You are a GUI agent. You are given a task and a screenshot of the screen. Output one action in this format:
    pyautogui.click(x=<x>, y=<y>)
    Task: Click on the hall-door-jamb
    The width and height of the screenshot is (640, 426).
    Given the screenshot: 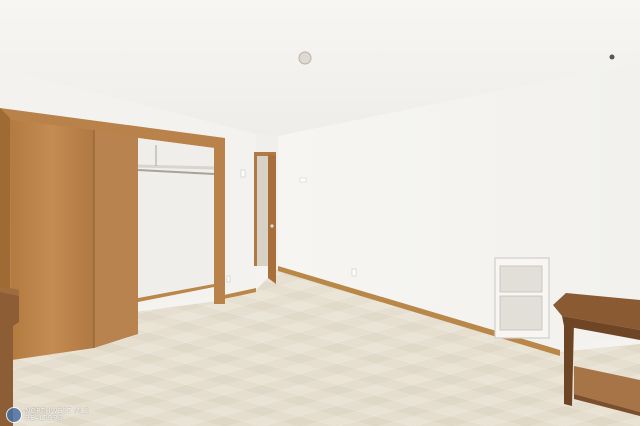 What is the action you would take?
    pyautogui.click(x=255, y=209)
    